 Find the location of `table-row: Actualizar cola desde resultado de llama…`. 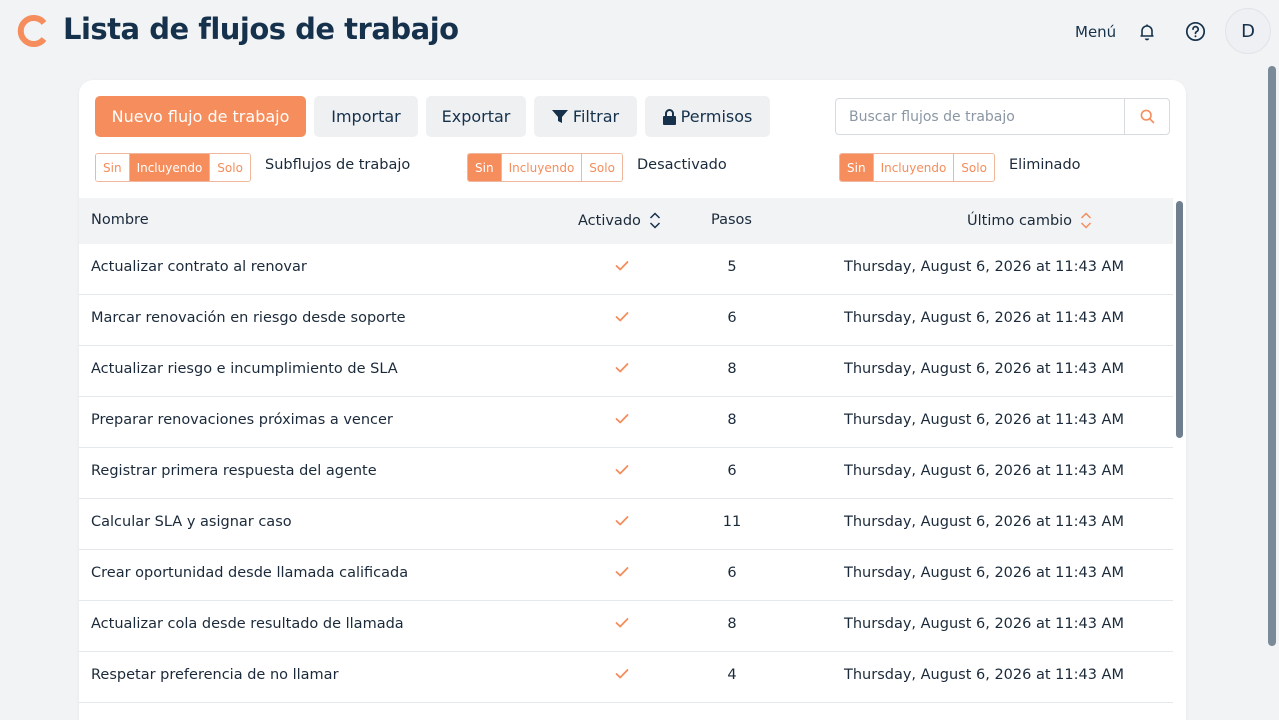

table-row: Actualizar cola desde resultado de llama… is located at coordinates (626, 626).